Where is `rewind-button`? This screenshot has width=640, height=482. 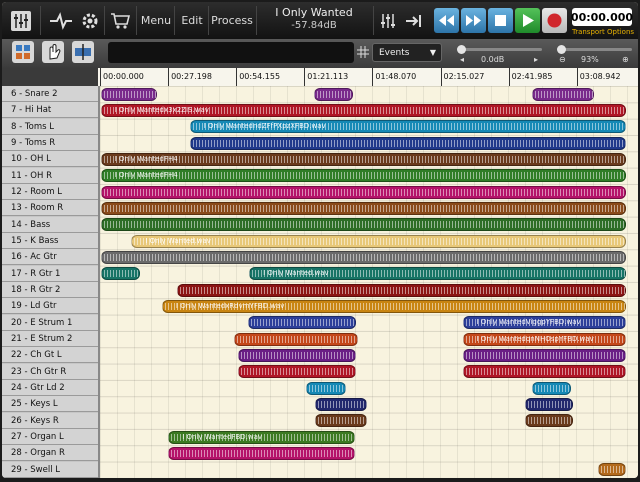
rewind-button is located at coordinates (446, 20).